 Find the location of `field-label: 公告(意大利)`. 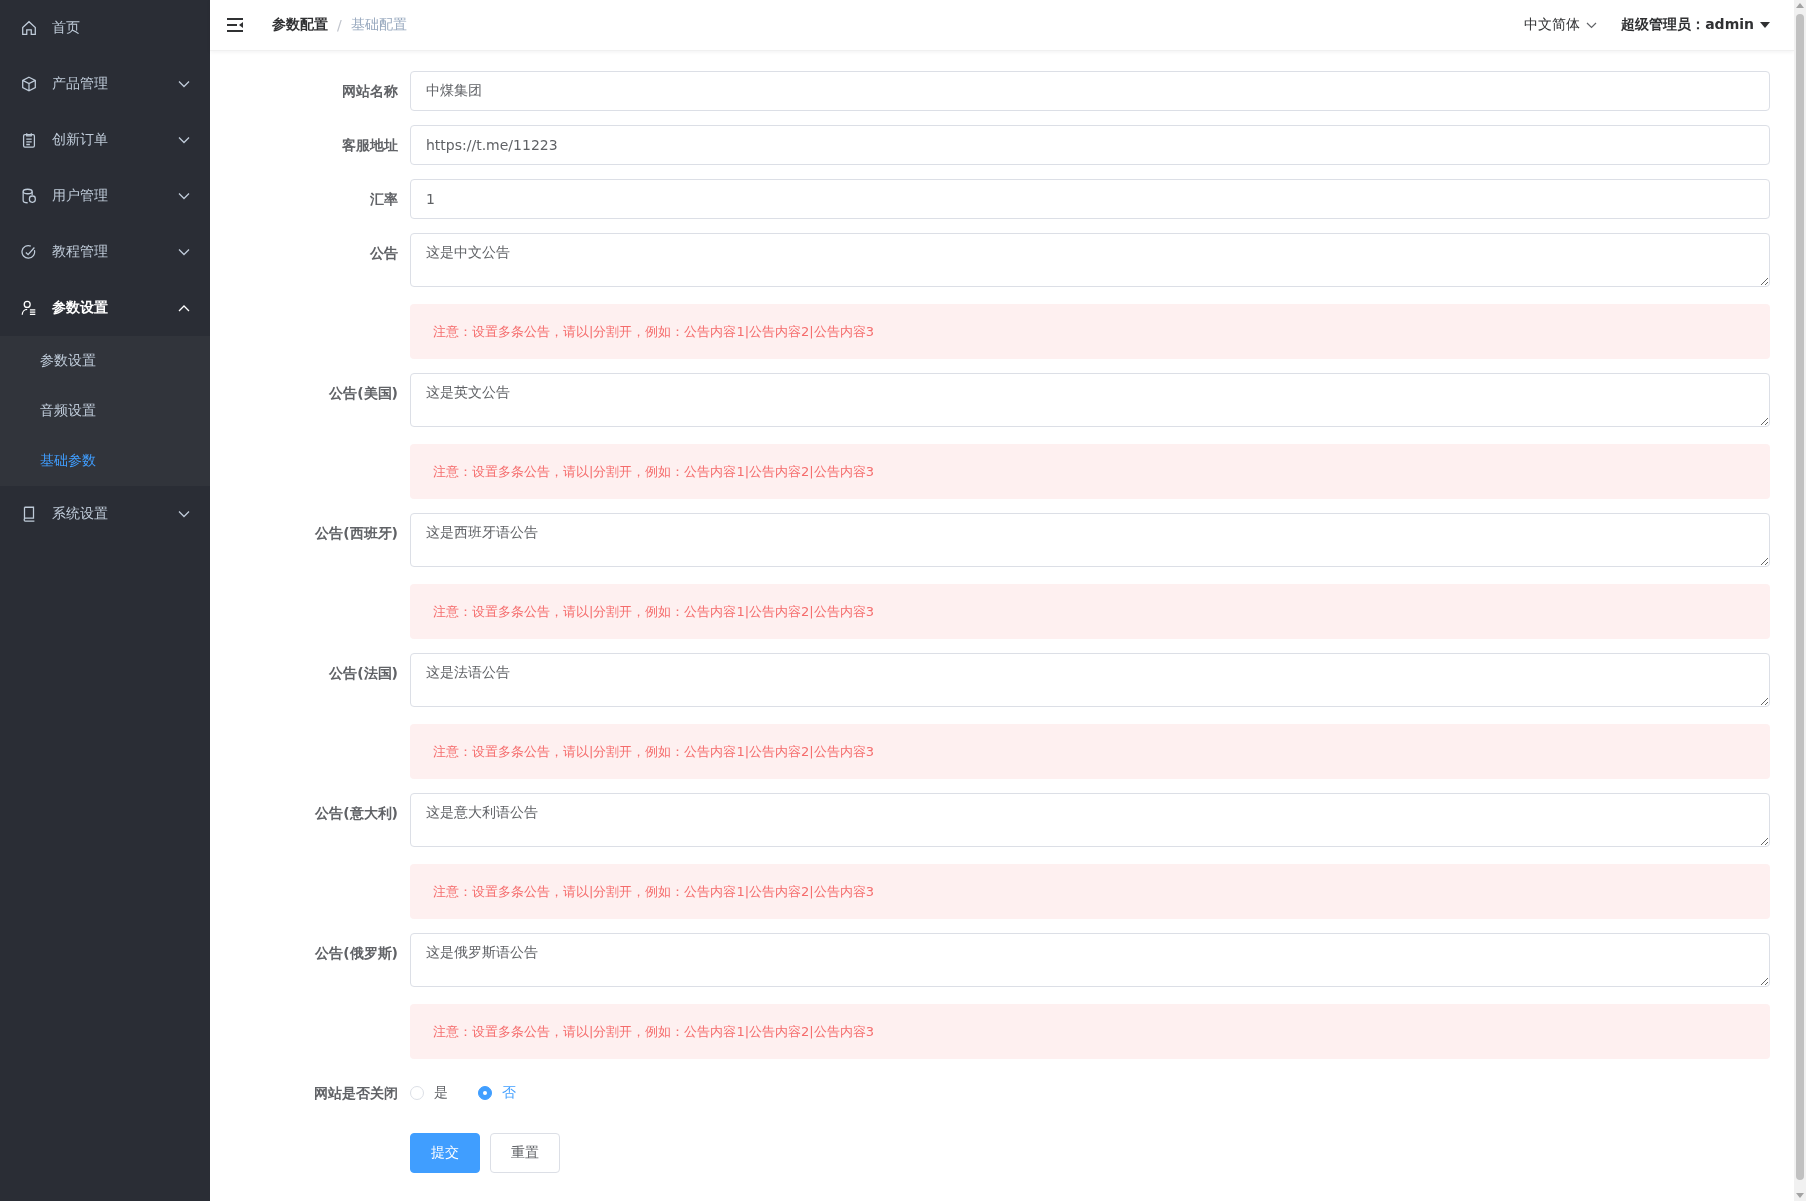

field-label: 公告(意大利) is located at coordinates (356, 813).